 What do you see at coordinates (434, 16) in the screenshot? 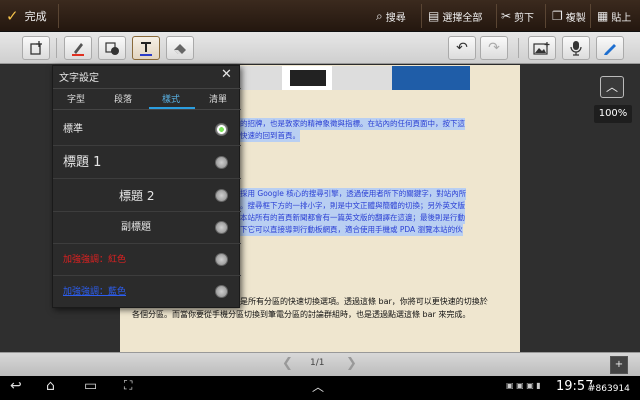
I see `select-all-icon: ▤` at bounding box center [434, 16].